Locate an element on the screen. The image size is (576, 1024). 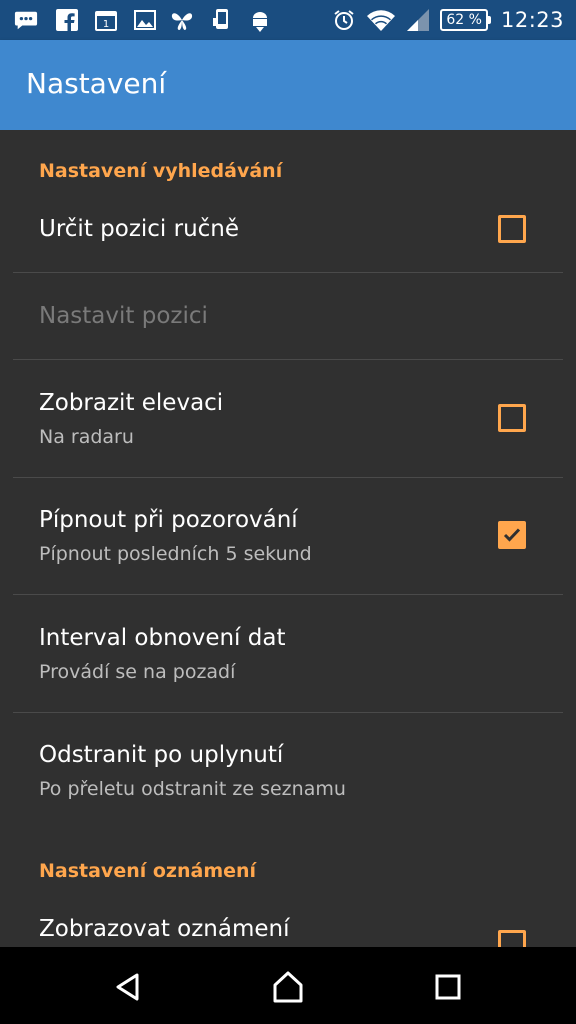
pref-title: Určit pozici ručně is located at coordinates (139, 229).